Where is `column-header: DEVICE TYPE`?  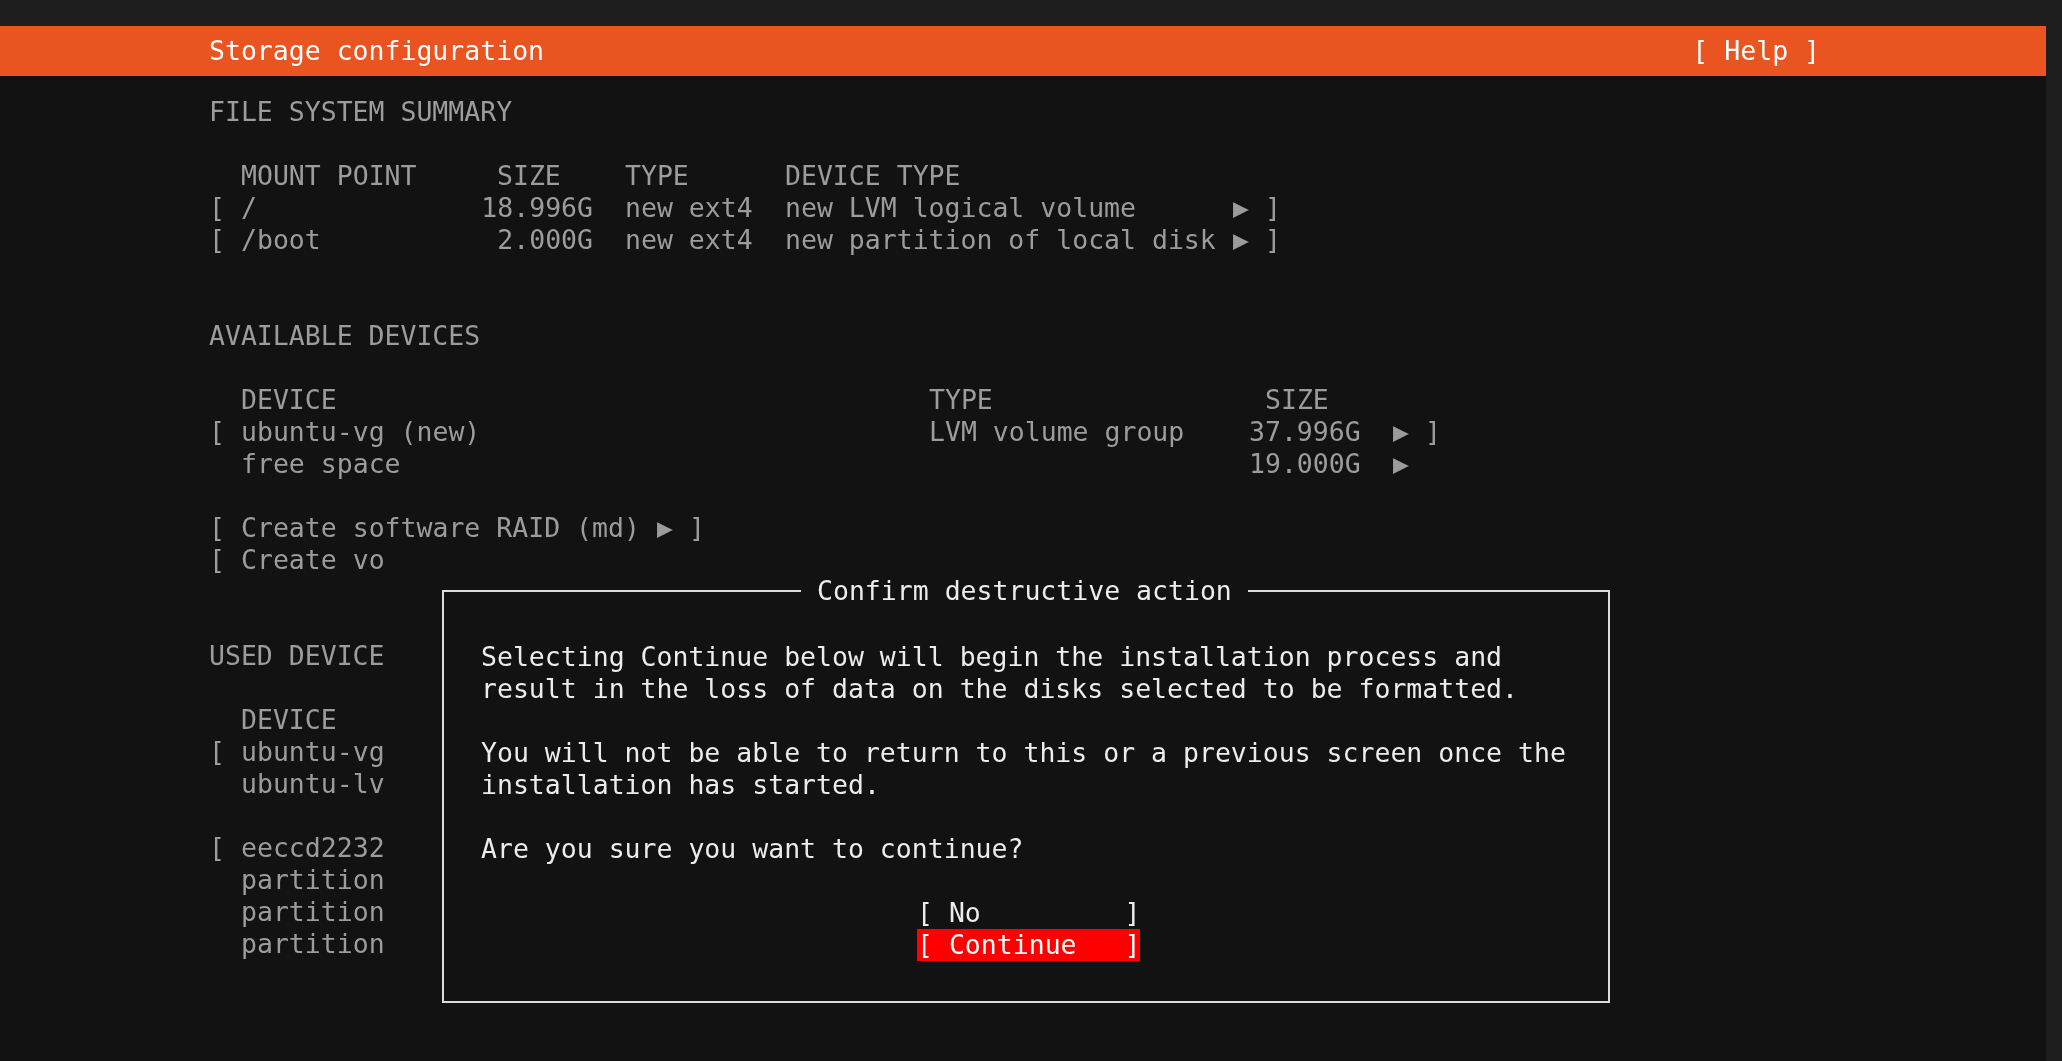
column-header: DEVICE TYPE is located at coordinates (873, 176).